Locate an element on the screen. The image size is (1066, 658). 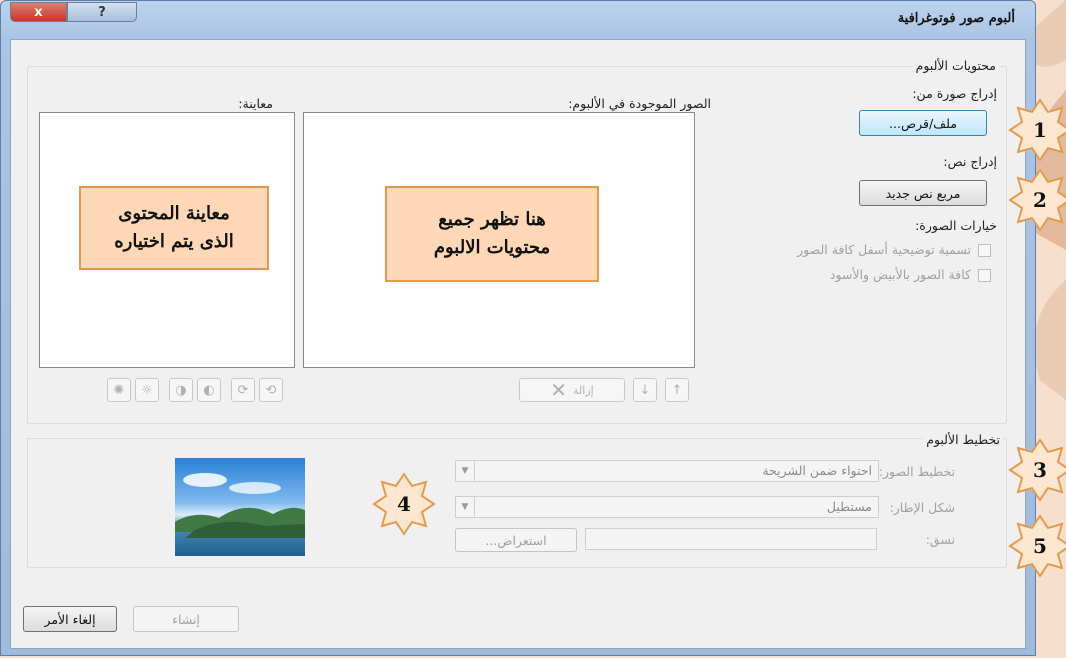
black-white-checkbox is located at coordinates (984, 275).